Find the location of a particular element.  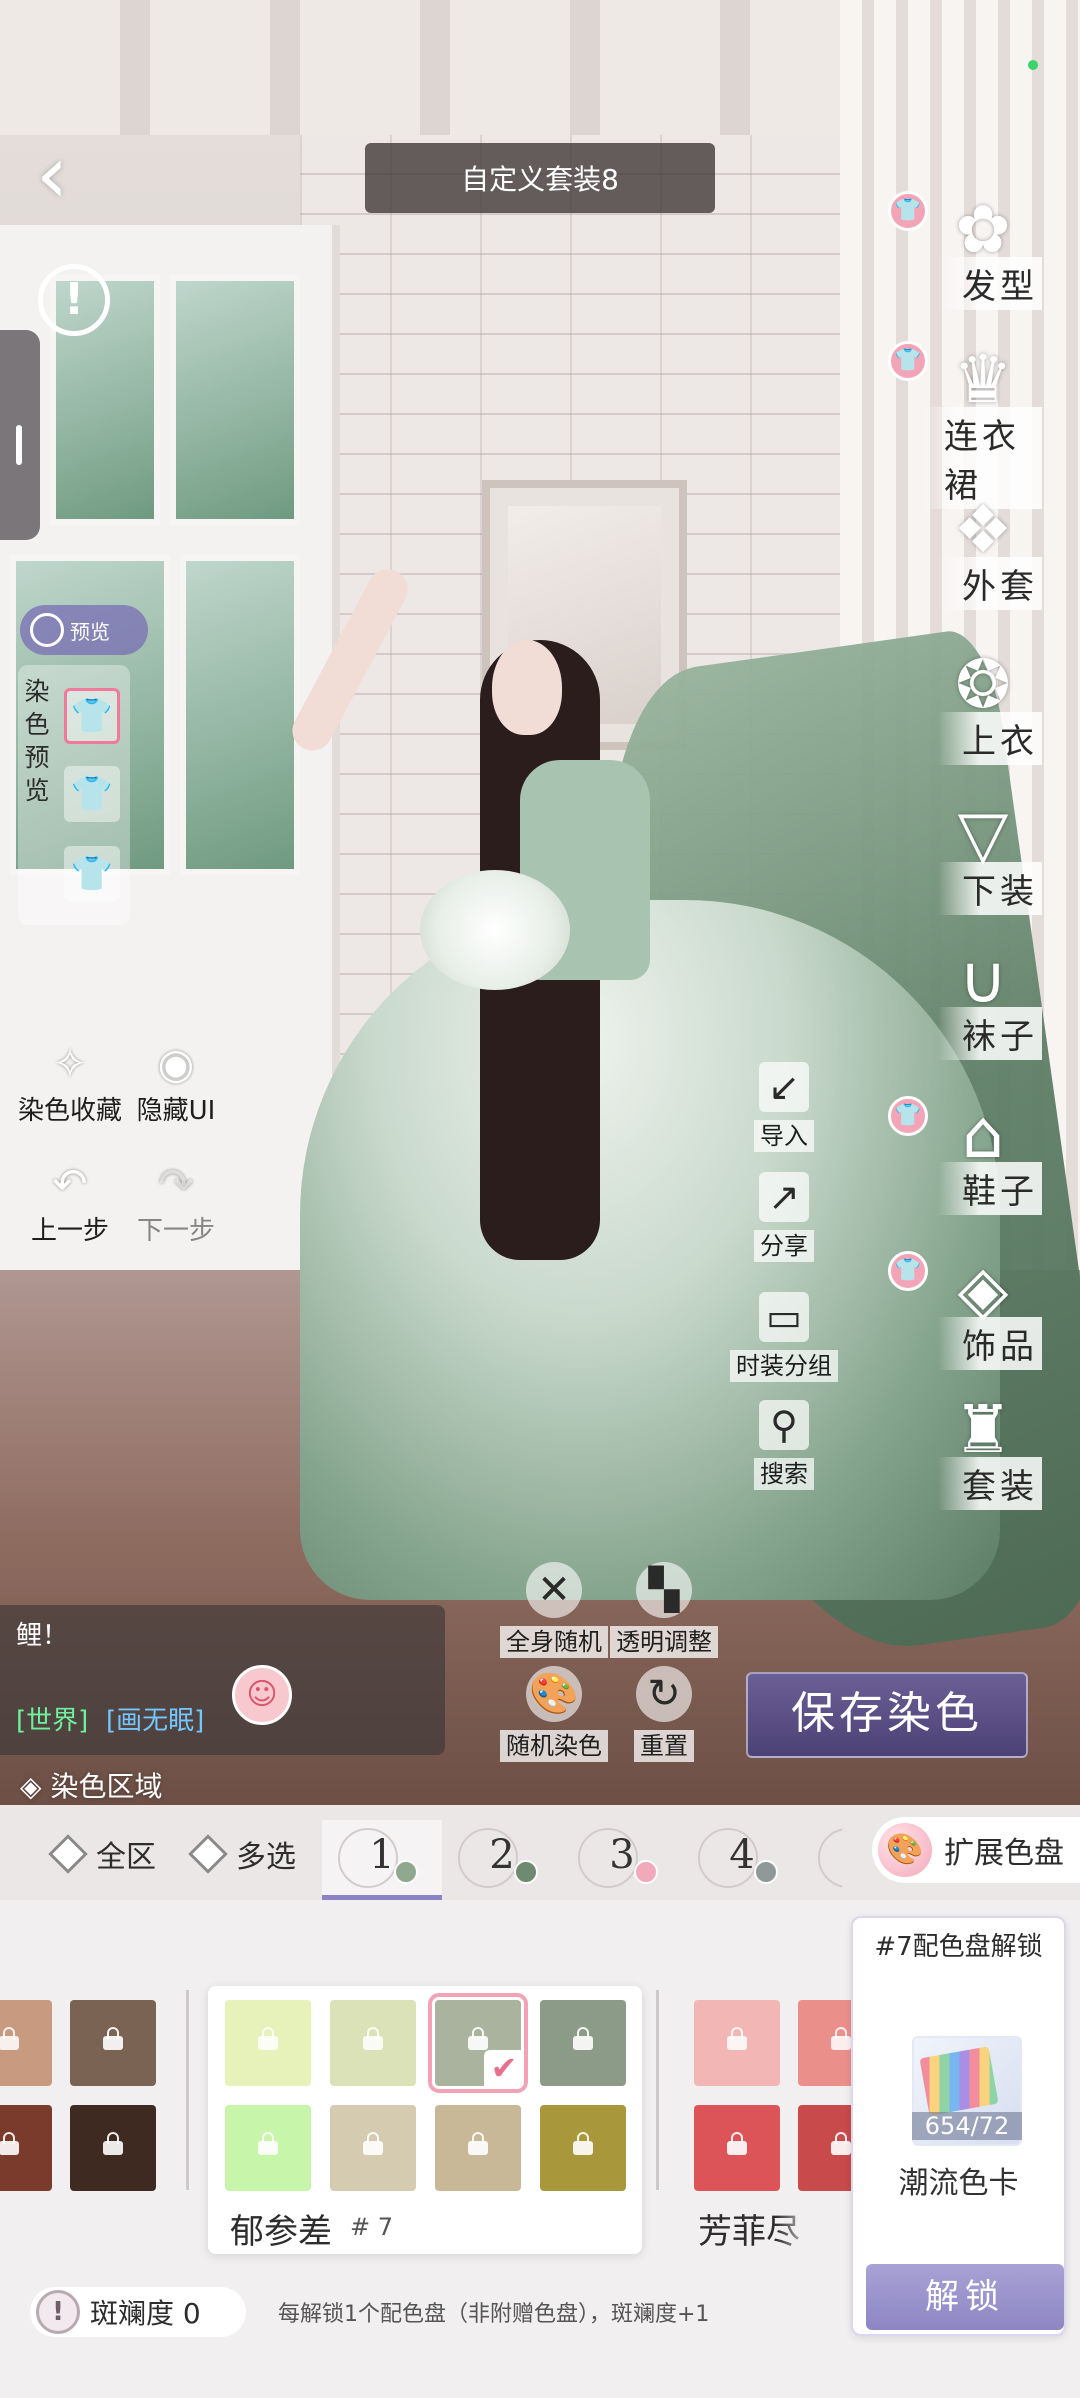

preview-slot-1-shirt-icon: 👕 is located at coordinates (92, 716).